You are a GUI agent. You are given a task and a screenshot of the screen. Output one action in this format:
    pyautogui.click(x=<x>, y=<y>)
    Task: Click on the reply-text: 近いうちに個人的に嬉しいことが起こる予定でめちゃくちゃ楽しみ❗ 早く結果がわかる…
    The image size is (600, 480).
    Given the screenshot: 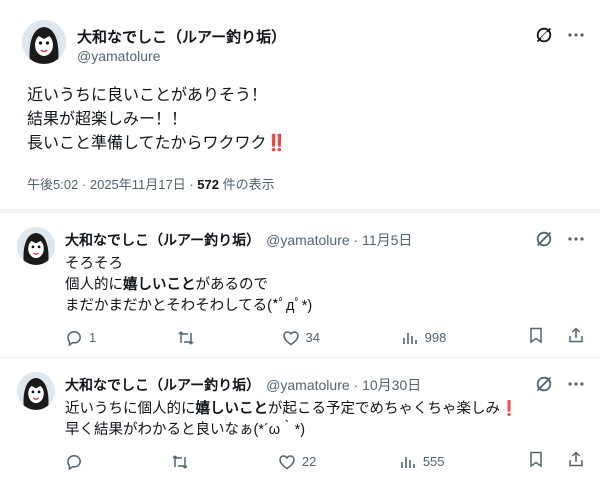 What is the action you would take?
    pyautogui.click(x=291, y=420)
    